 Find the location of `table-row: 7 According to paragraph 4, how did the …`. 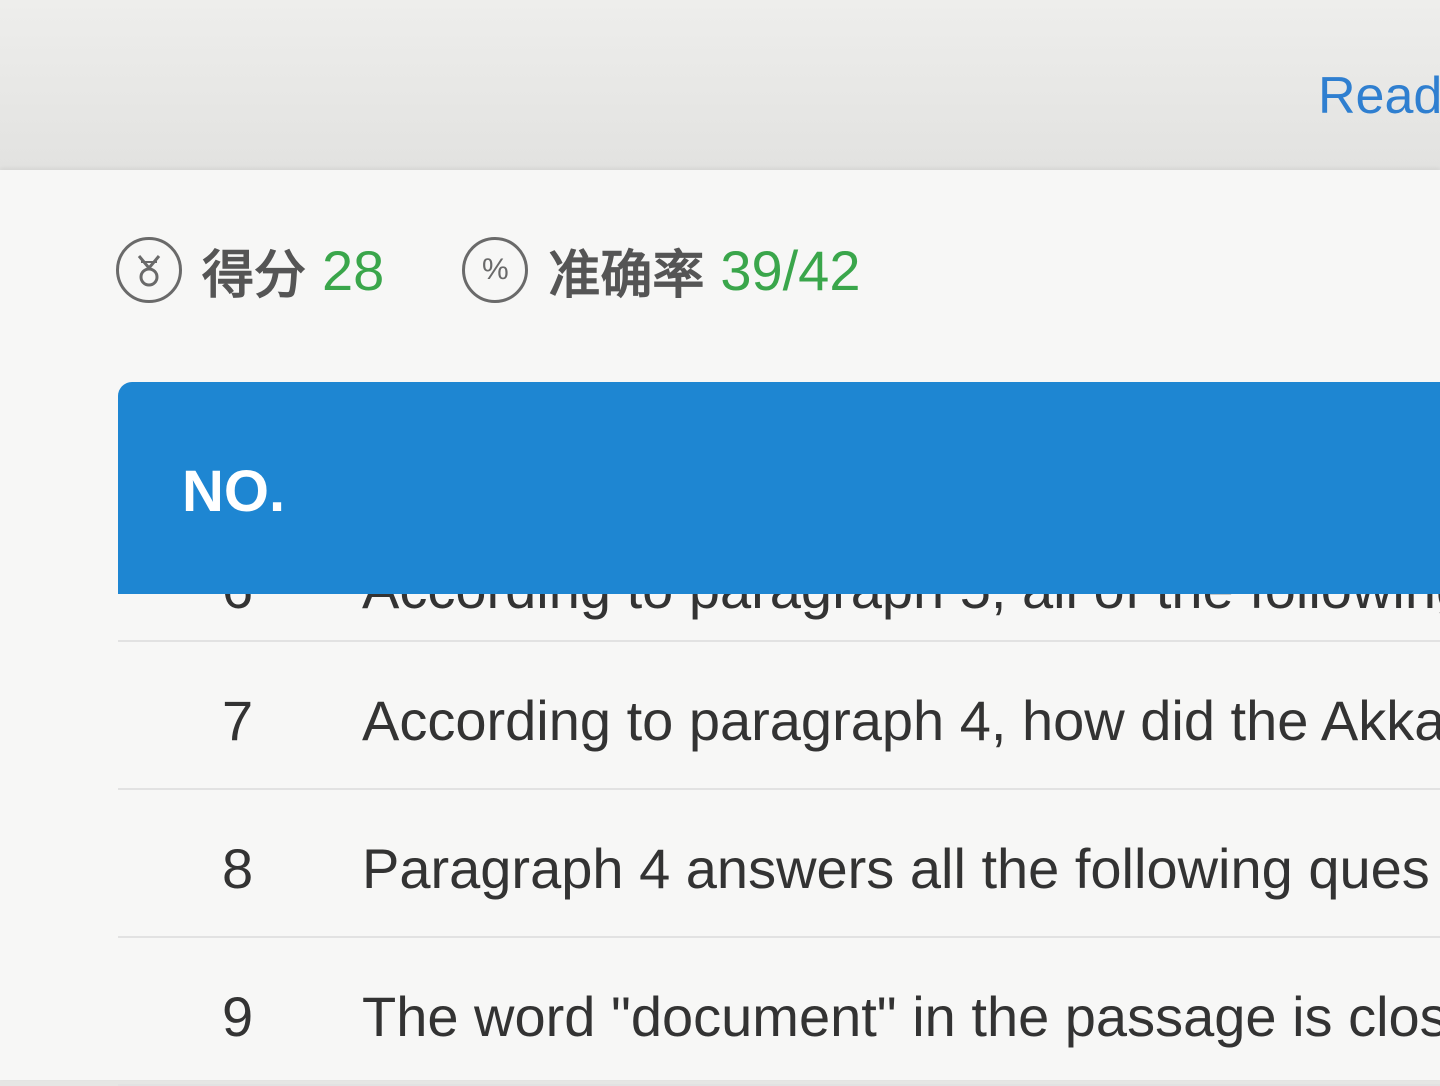

table-row: 7 According to paragraph 4, how did the … is located at coordinates (779, 716).